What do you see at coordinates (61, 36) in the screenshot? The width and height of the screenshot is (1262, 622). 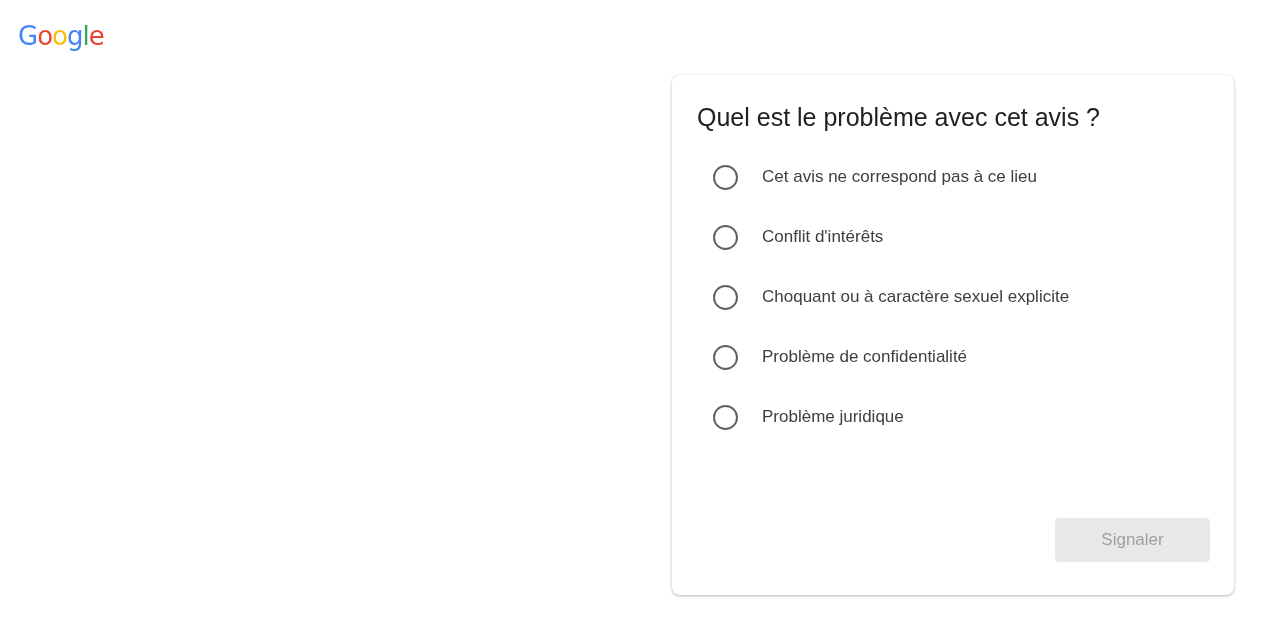 I see `logo: Google` at bounding box center [61, 36].